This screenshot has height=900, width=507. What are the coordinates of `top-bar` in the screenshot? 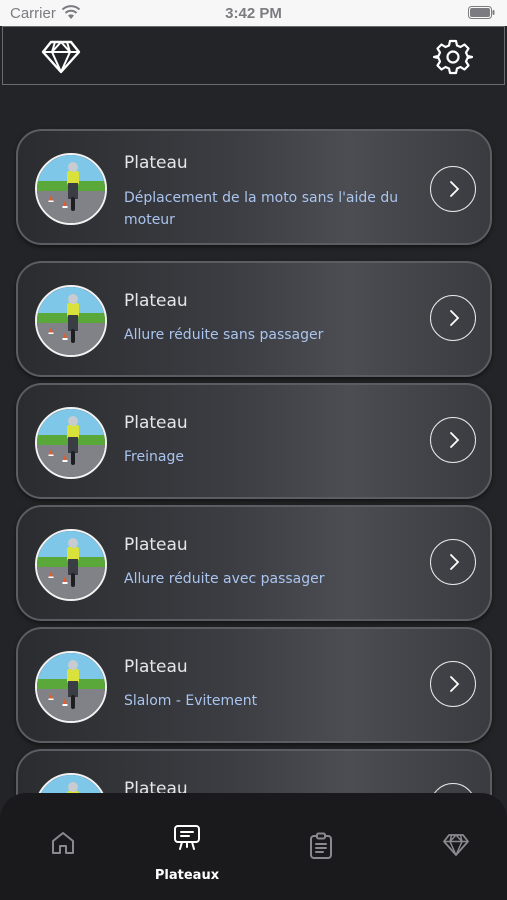 It's located at (253, 55).